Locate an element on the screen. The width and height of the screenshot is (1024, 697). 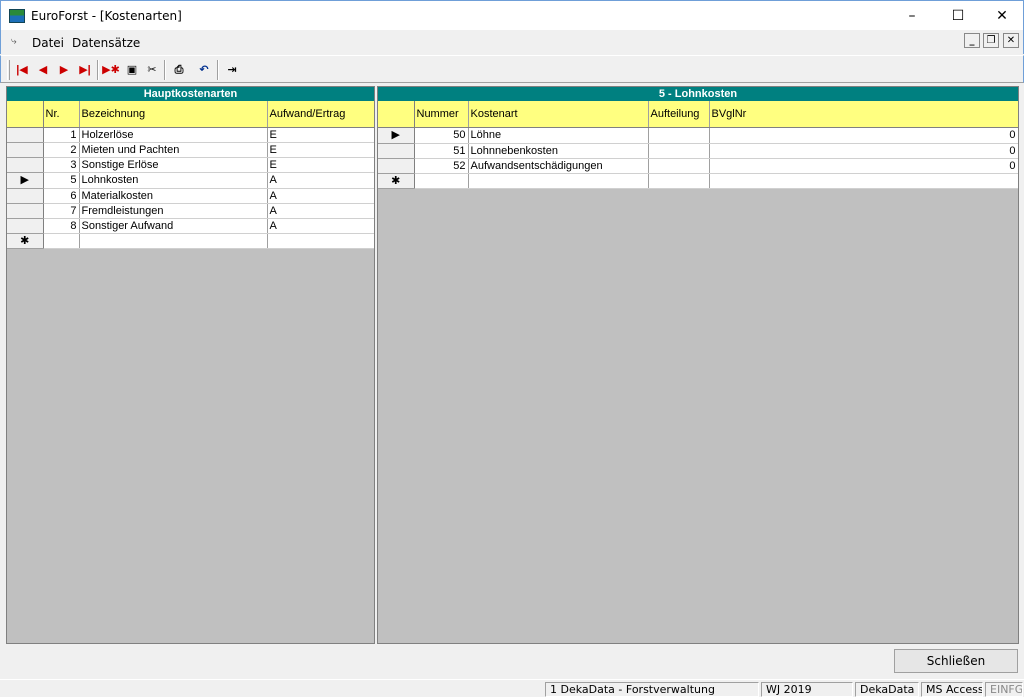
minimize-button: – is located at coordinates (912, 16).